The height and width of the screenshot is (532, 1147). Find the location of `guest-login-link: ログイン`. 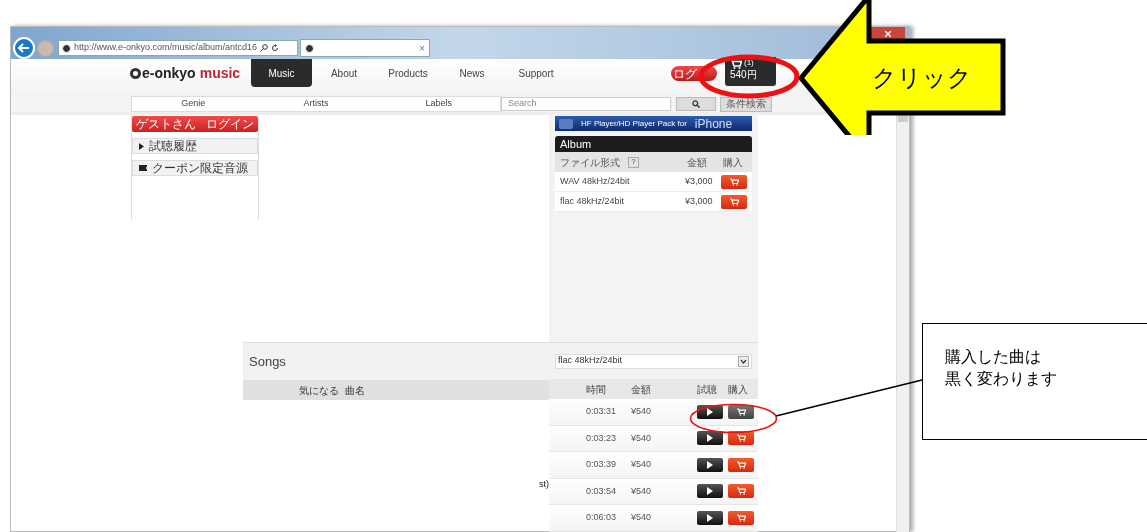

guest-login-link: ログイン is located at coordinates (230, 124).